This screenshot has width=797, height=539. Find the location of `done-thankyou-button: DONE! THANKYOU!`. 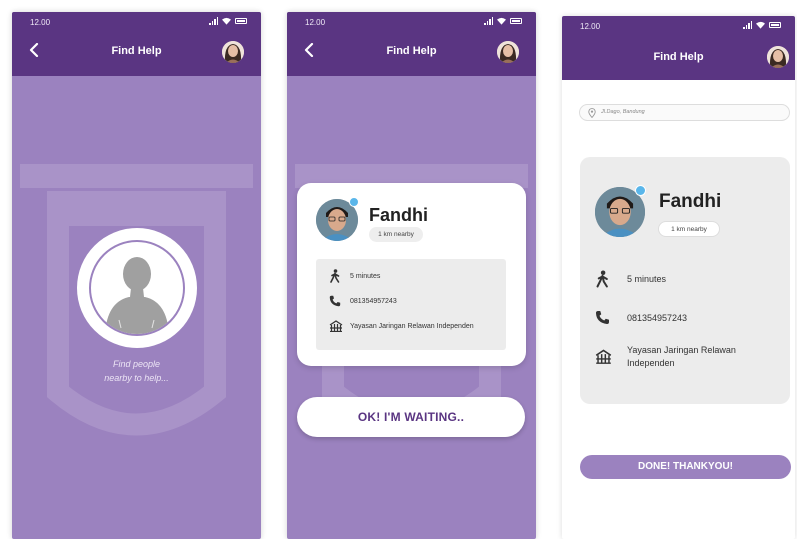

done-thankyou-button: DONE! THANKYOU! is located at coordinates (685, 467).